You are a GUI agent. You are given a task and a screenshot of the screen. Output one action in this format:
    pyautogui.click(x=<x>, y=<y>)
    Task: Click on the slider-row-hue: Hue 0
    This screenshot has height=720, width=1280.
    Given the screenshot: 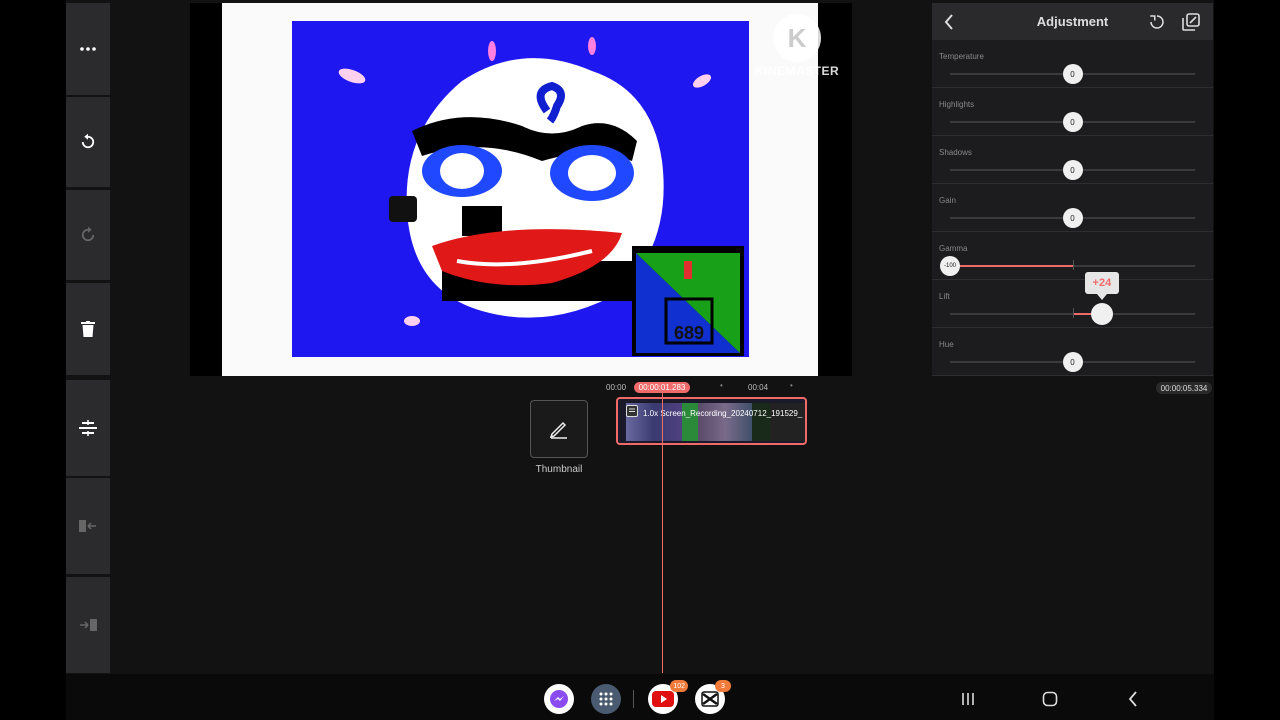 What is the action you would take?
    pyautogui.click(x=1072, y=352)
    